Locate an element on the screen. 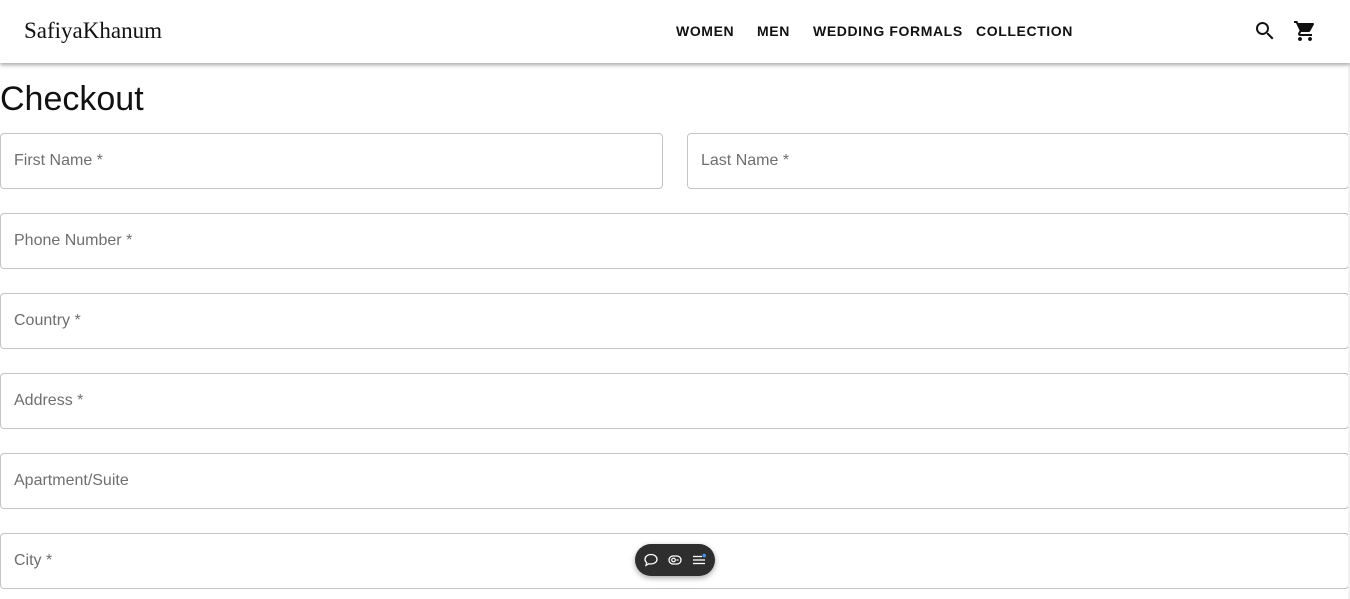 The width and height of the screenshot is (1350, 599). chat-icon is located at coordinates (651, 560).